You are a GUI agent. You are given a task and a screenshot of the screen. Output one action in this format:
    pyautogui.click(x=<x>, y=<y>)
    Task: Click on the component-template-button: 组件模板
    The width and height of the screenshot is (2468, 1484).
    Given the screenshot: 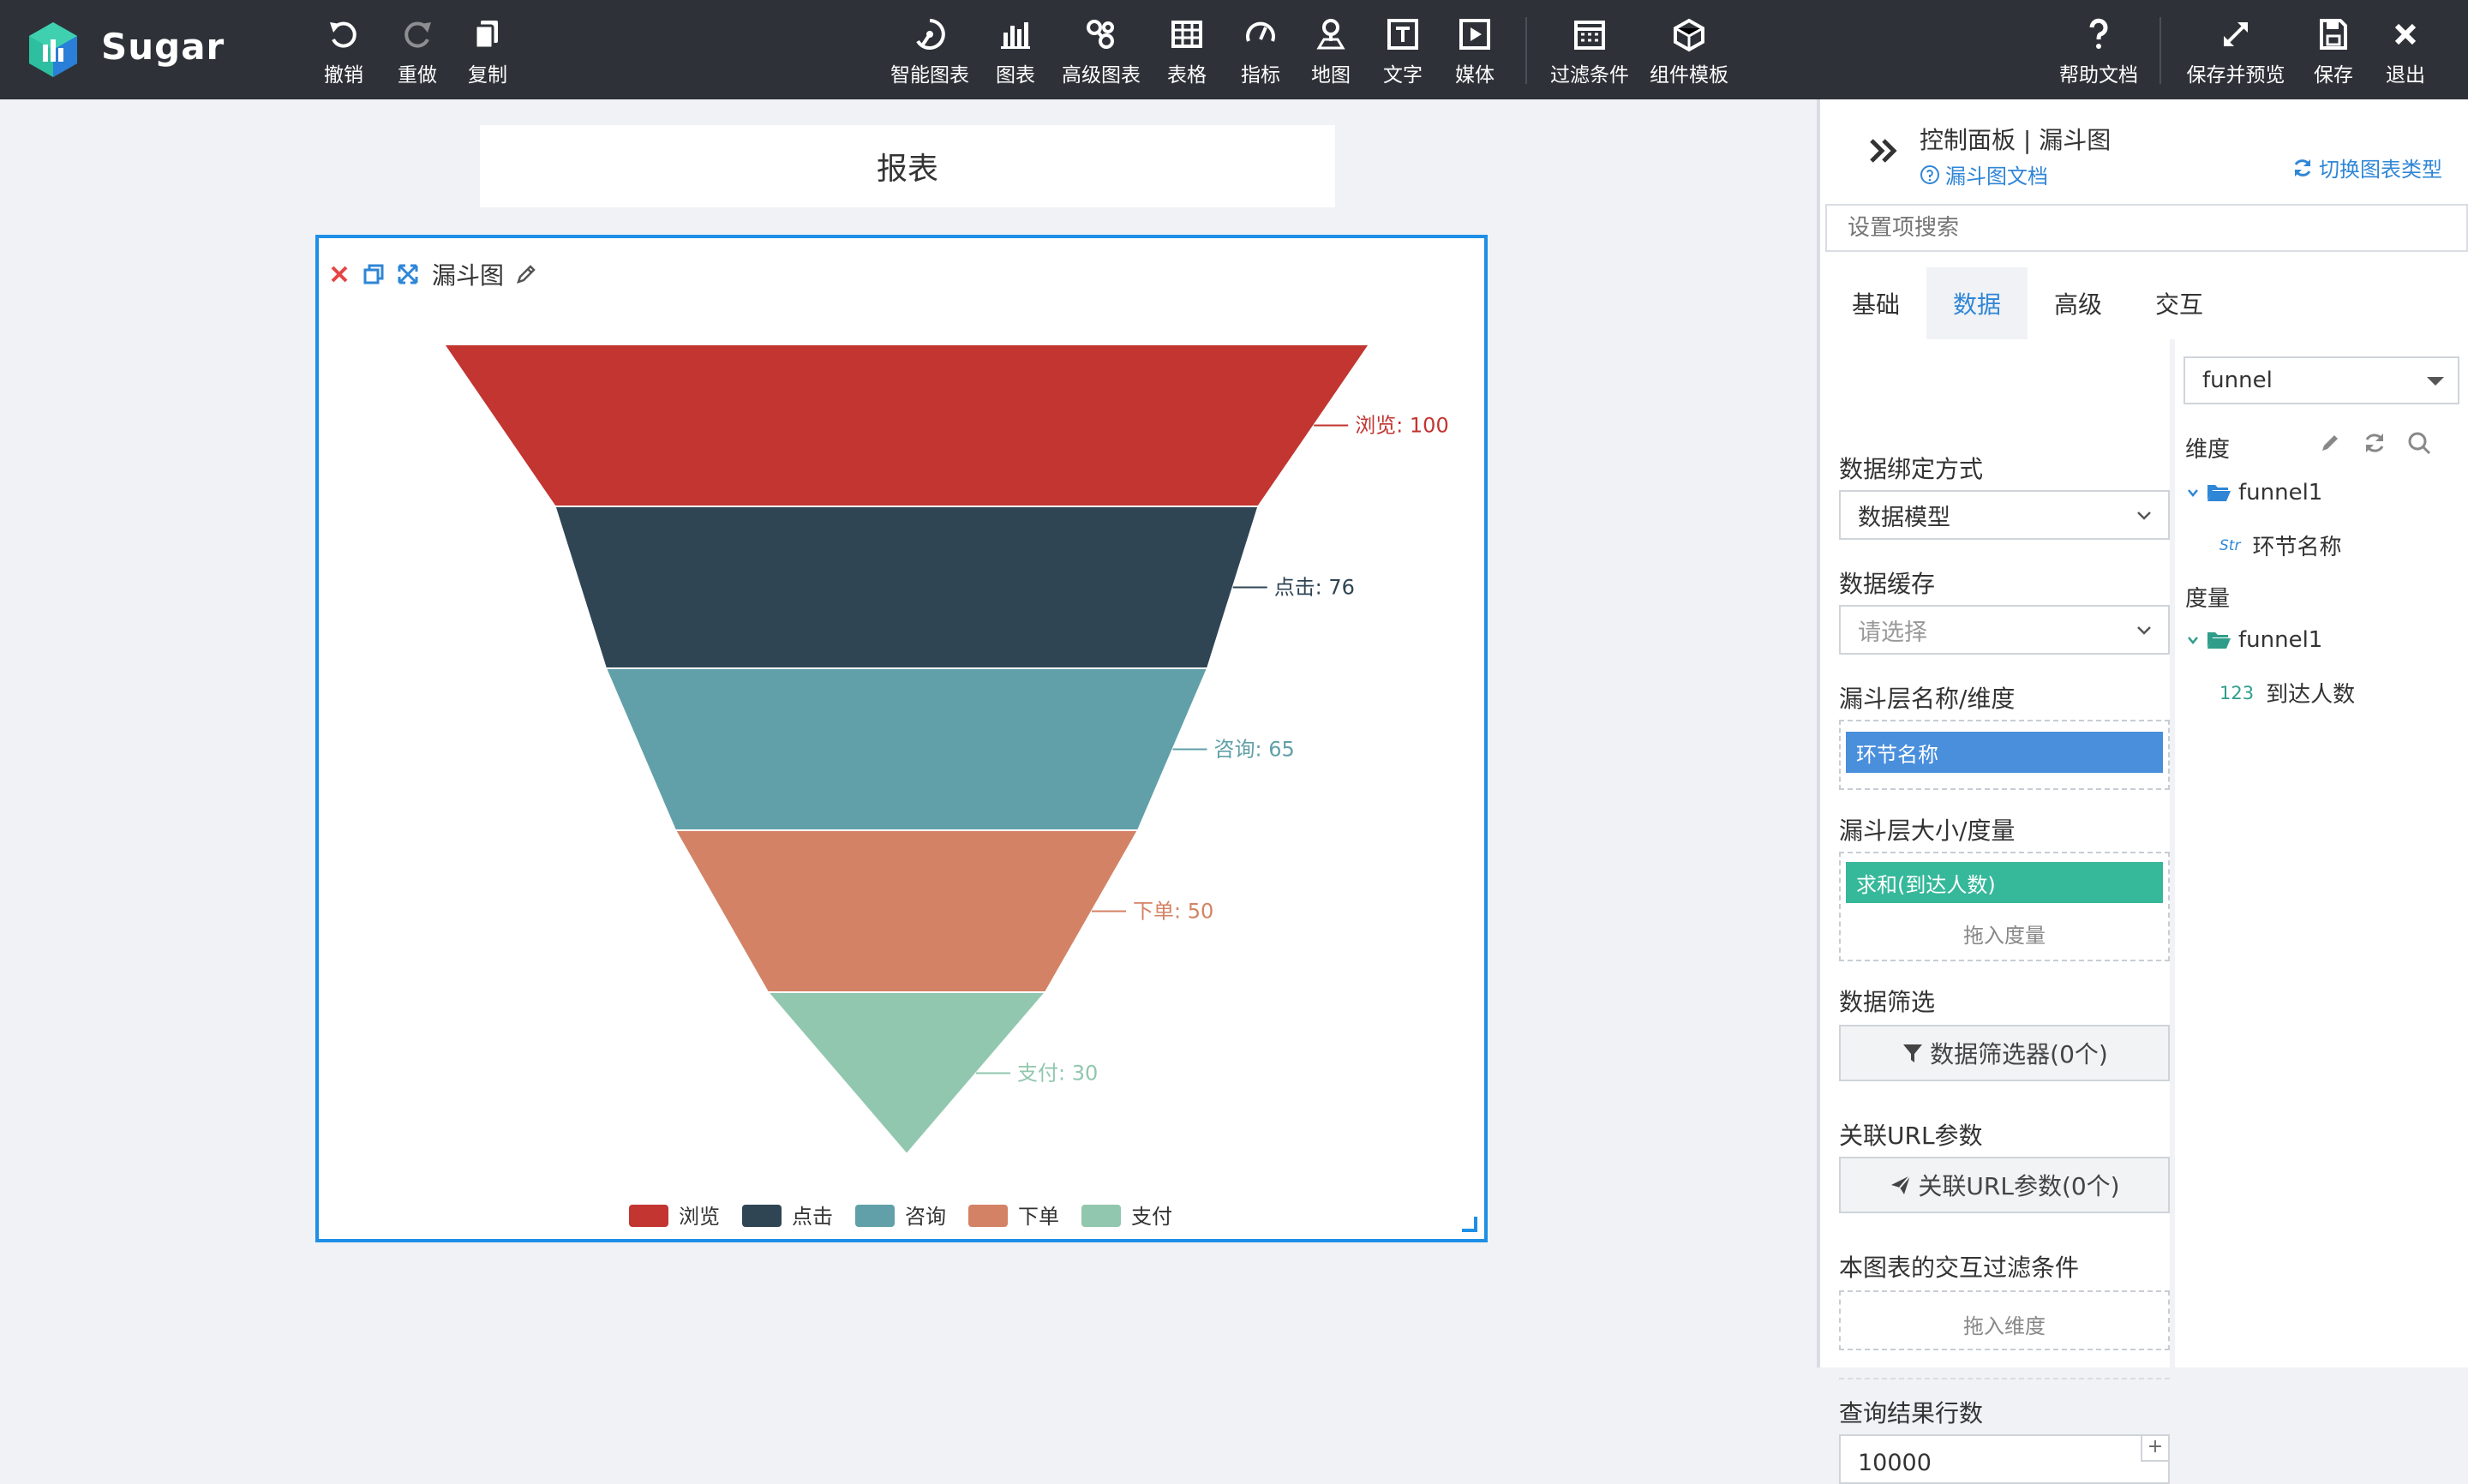 What is the action you would take?
    pyautogui.click(x=1689, y=52)
    